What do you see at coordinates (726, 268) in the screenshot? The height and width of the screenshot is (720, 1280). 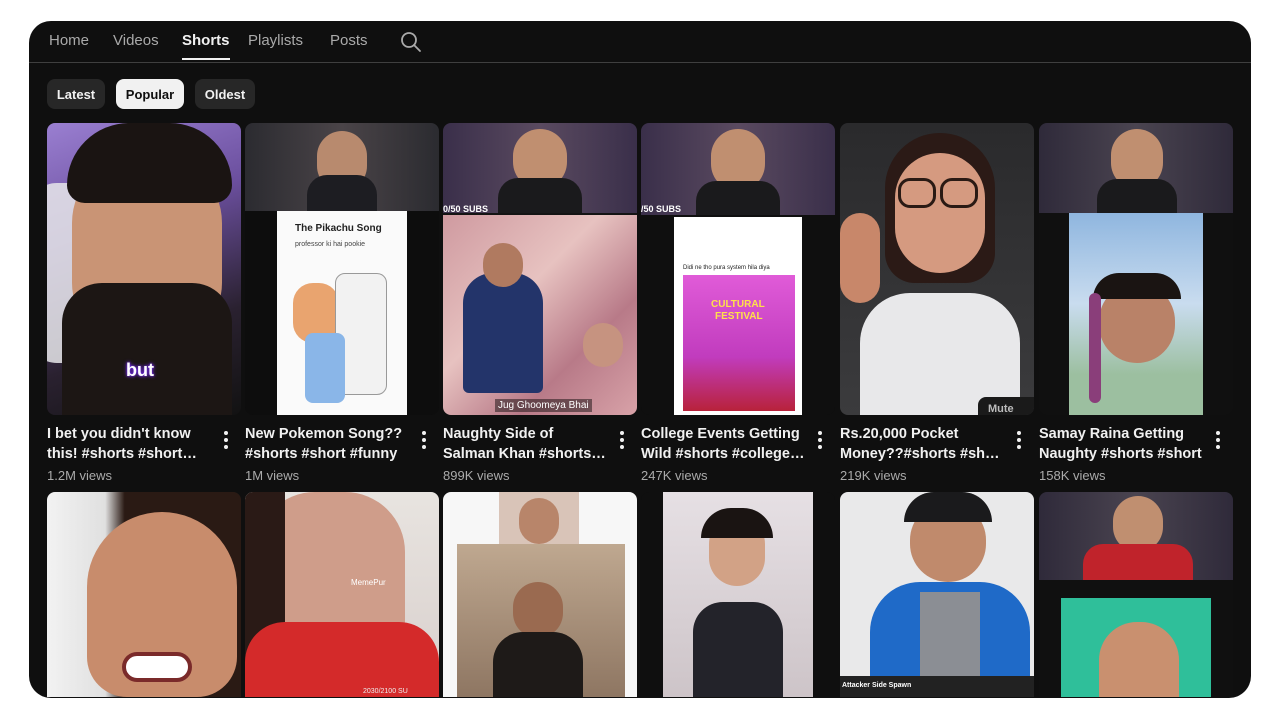 I see `tweet-text: Didi ne tho pura system hila diya` at bounding box center [726, 268].